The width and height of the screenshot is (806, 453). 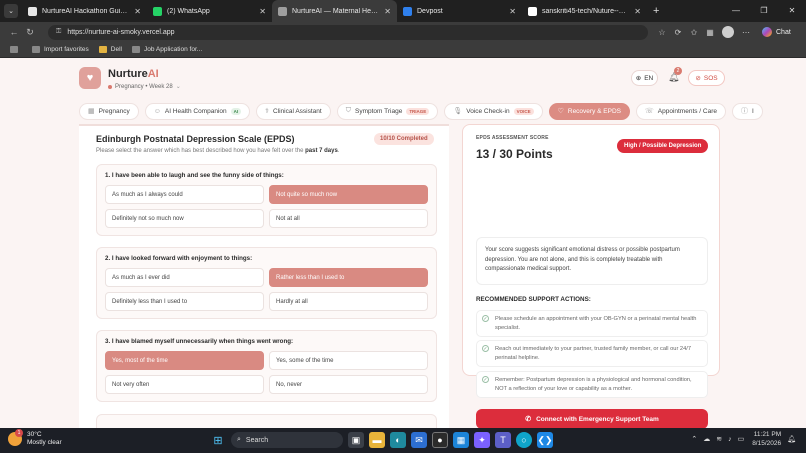 What do you see at coordinates (730, 439) in the screenshot?
I see `volume-icon: ♪` at bounding box center [730, 439].